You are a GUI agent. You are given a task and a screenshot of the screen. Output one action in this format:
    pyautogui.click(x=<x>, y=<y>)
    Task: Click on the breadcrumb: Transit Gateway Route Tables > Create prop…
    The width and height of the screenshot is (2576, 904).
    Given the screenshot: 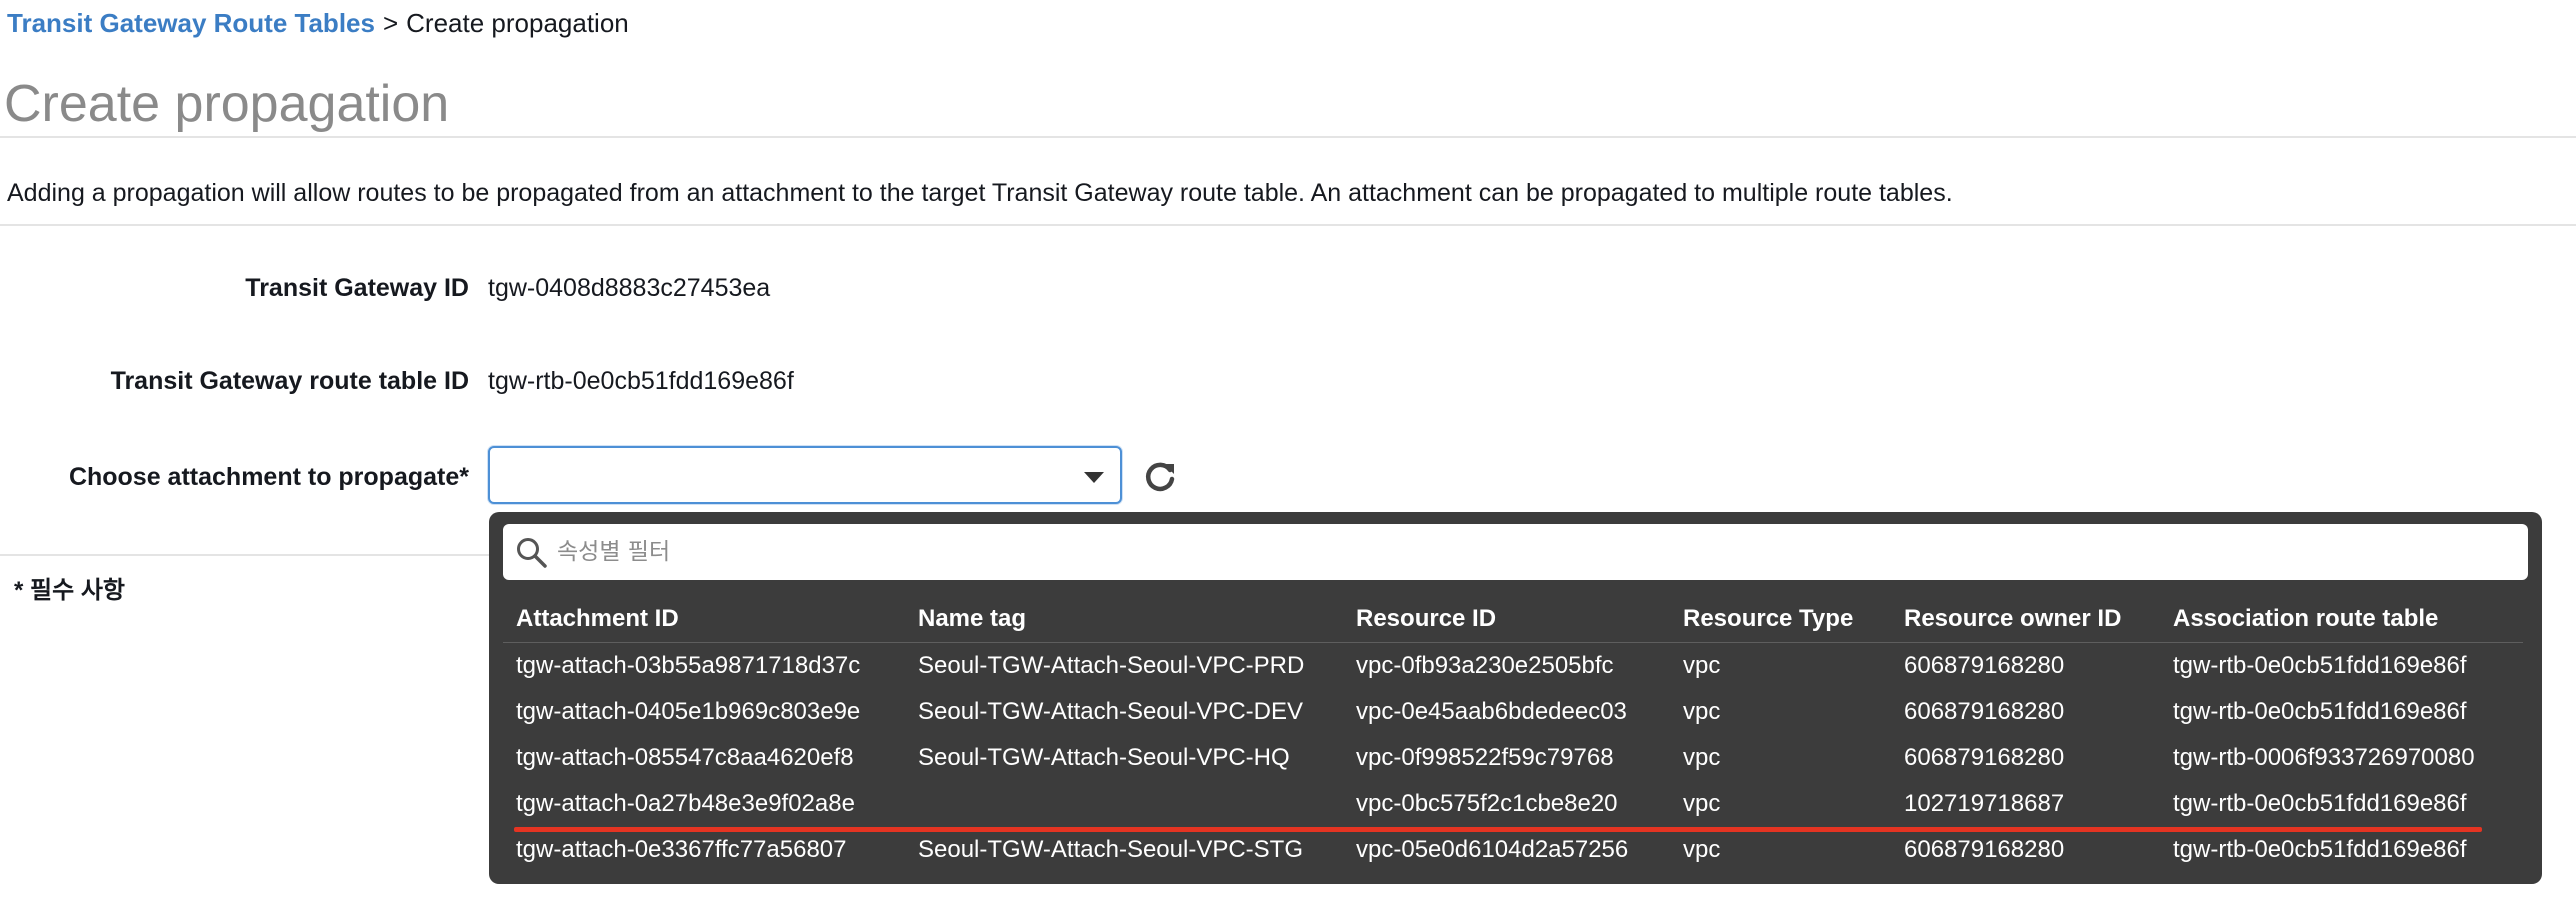 What is the action you would take?
    pyautogui.click(x=318, y=23)
    